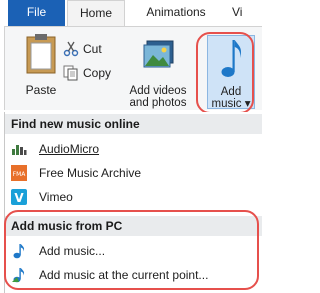 The image size is (320, 293). I want to click on tab-home: Home, so click(96, 13).